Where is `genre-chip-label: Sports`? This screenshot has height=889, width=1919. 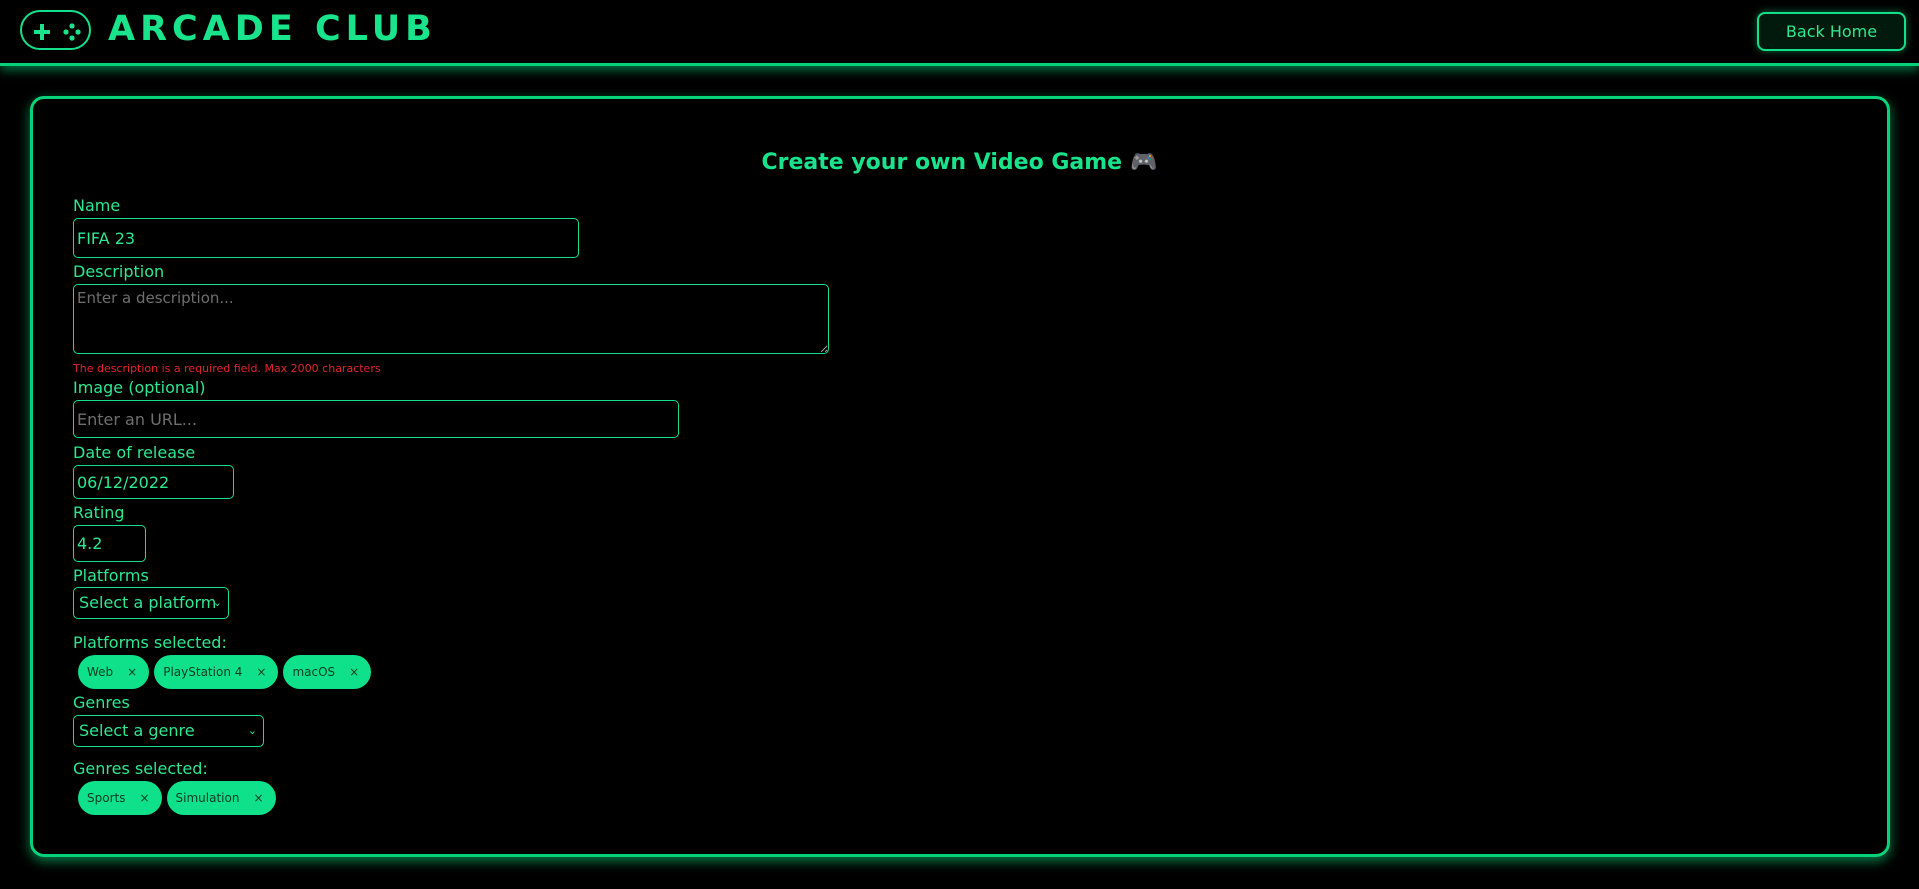
genre-chip-label: Sports is located at coordinates (106, 798).